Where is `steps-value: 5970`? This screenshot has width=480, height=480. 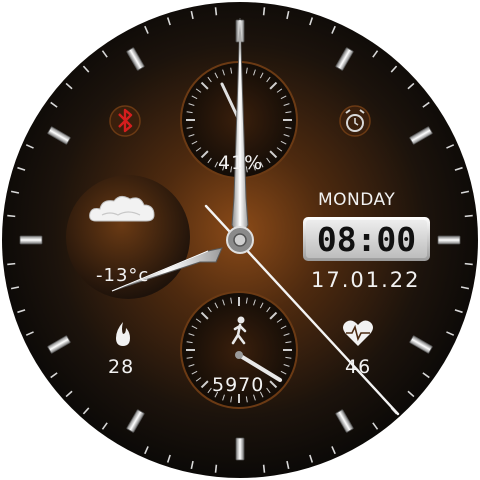
steps-value: 5970 is located at coordinates (238, 385).